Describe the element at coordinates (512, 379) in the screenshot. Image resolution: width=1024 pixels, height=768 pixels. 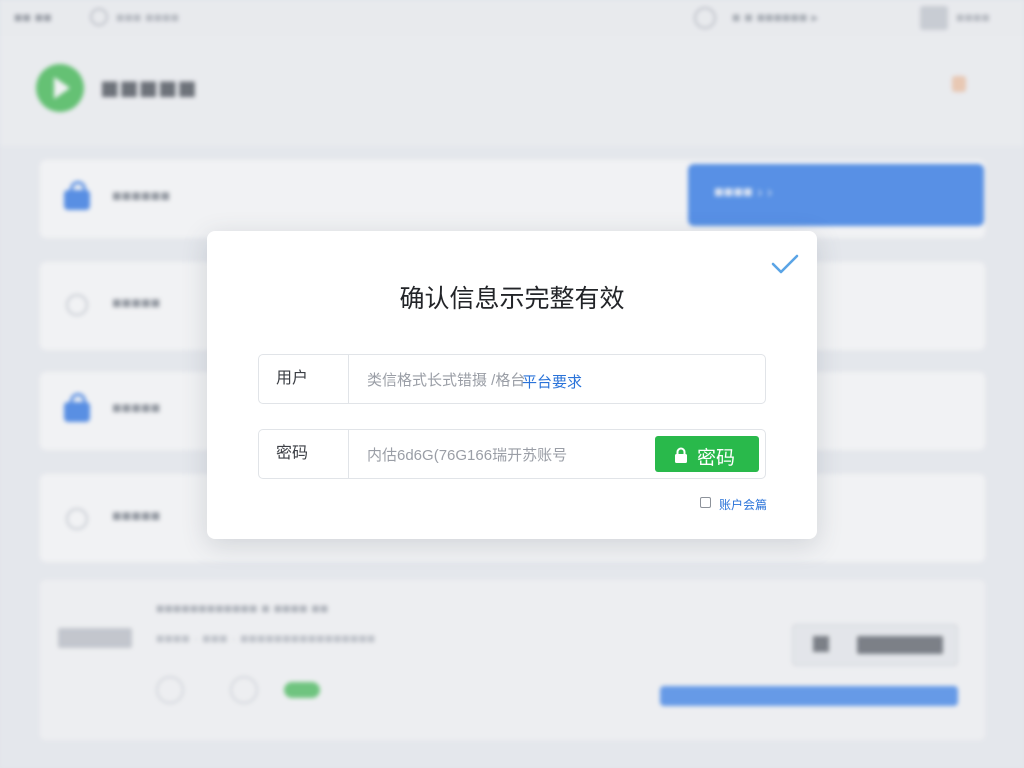
I see `username-field: 用户 平台要求` at that location.